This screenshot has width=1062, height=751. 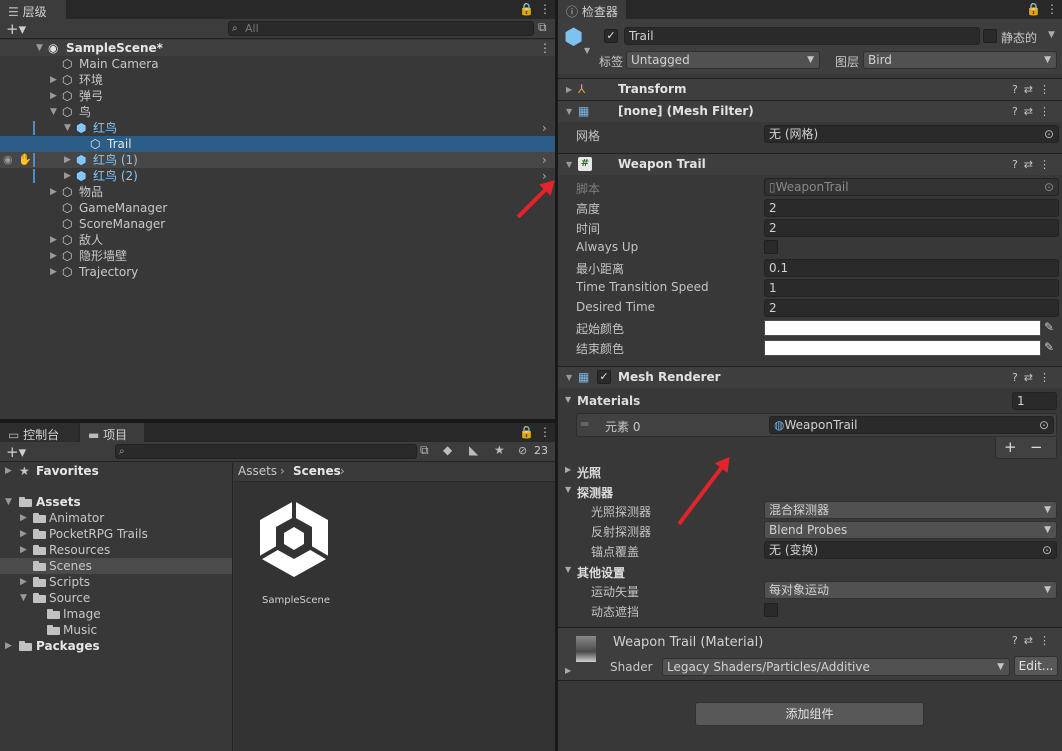 I want to click on start-color-swatch, so click(x=902, y=328).